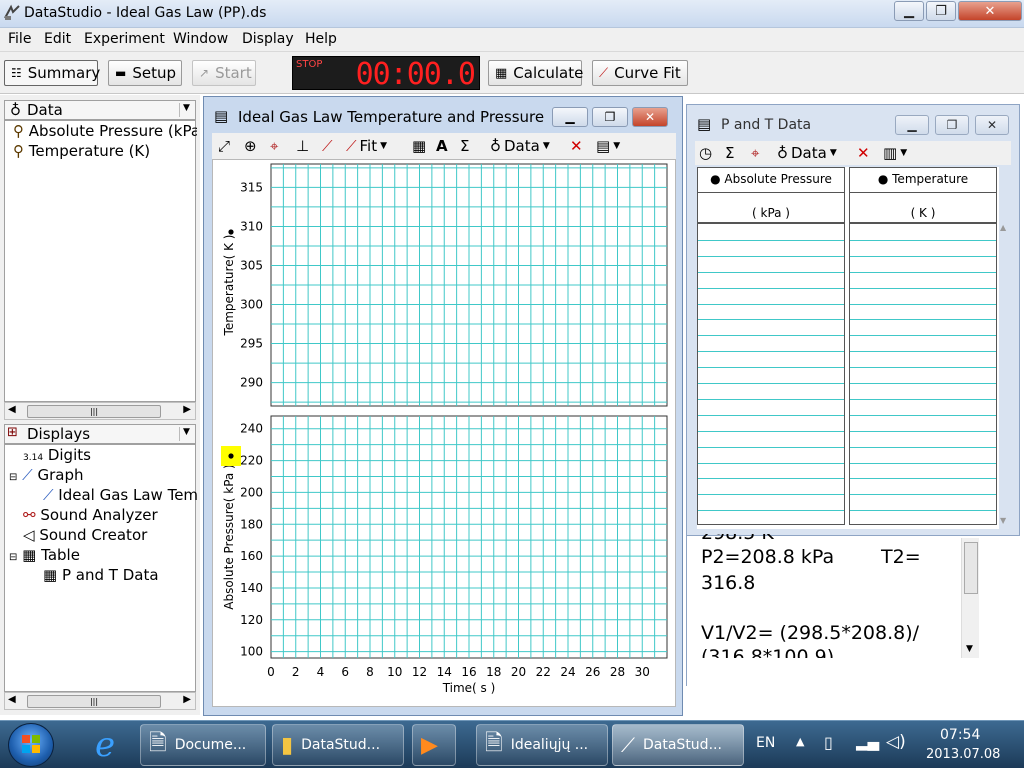 The image size is (1024, 768). Describe the element at coordinates (960, 735) in the screenshot. I see `clock-time: 07:54` at that location.